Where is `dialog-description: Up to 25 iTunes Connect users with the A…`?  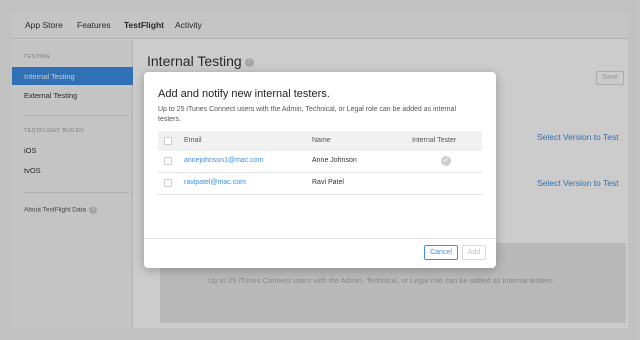 dialog-description: Up to 25 iTunes Connect users with the A… is located at coordinates (307, 114).